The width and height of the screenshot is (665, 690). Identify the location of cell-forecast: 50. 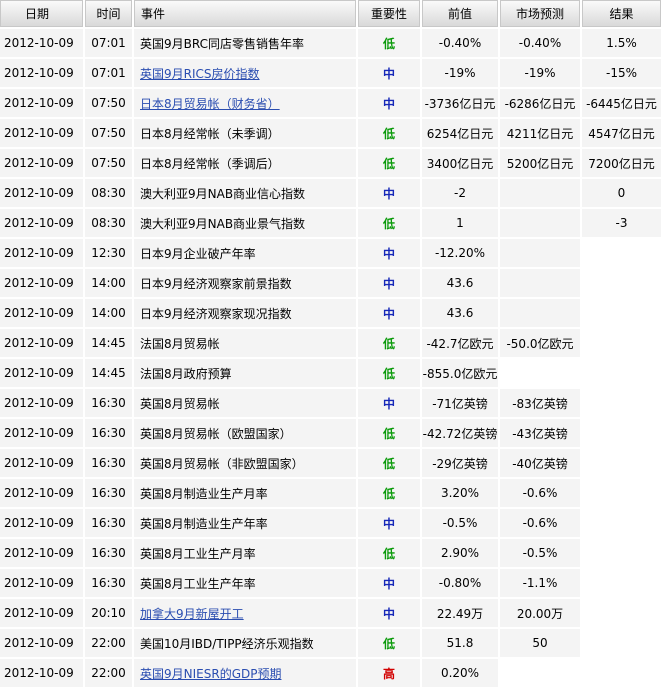
(540, 643).